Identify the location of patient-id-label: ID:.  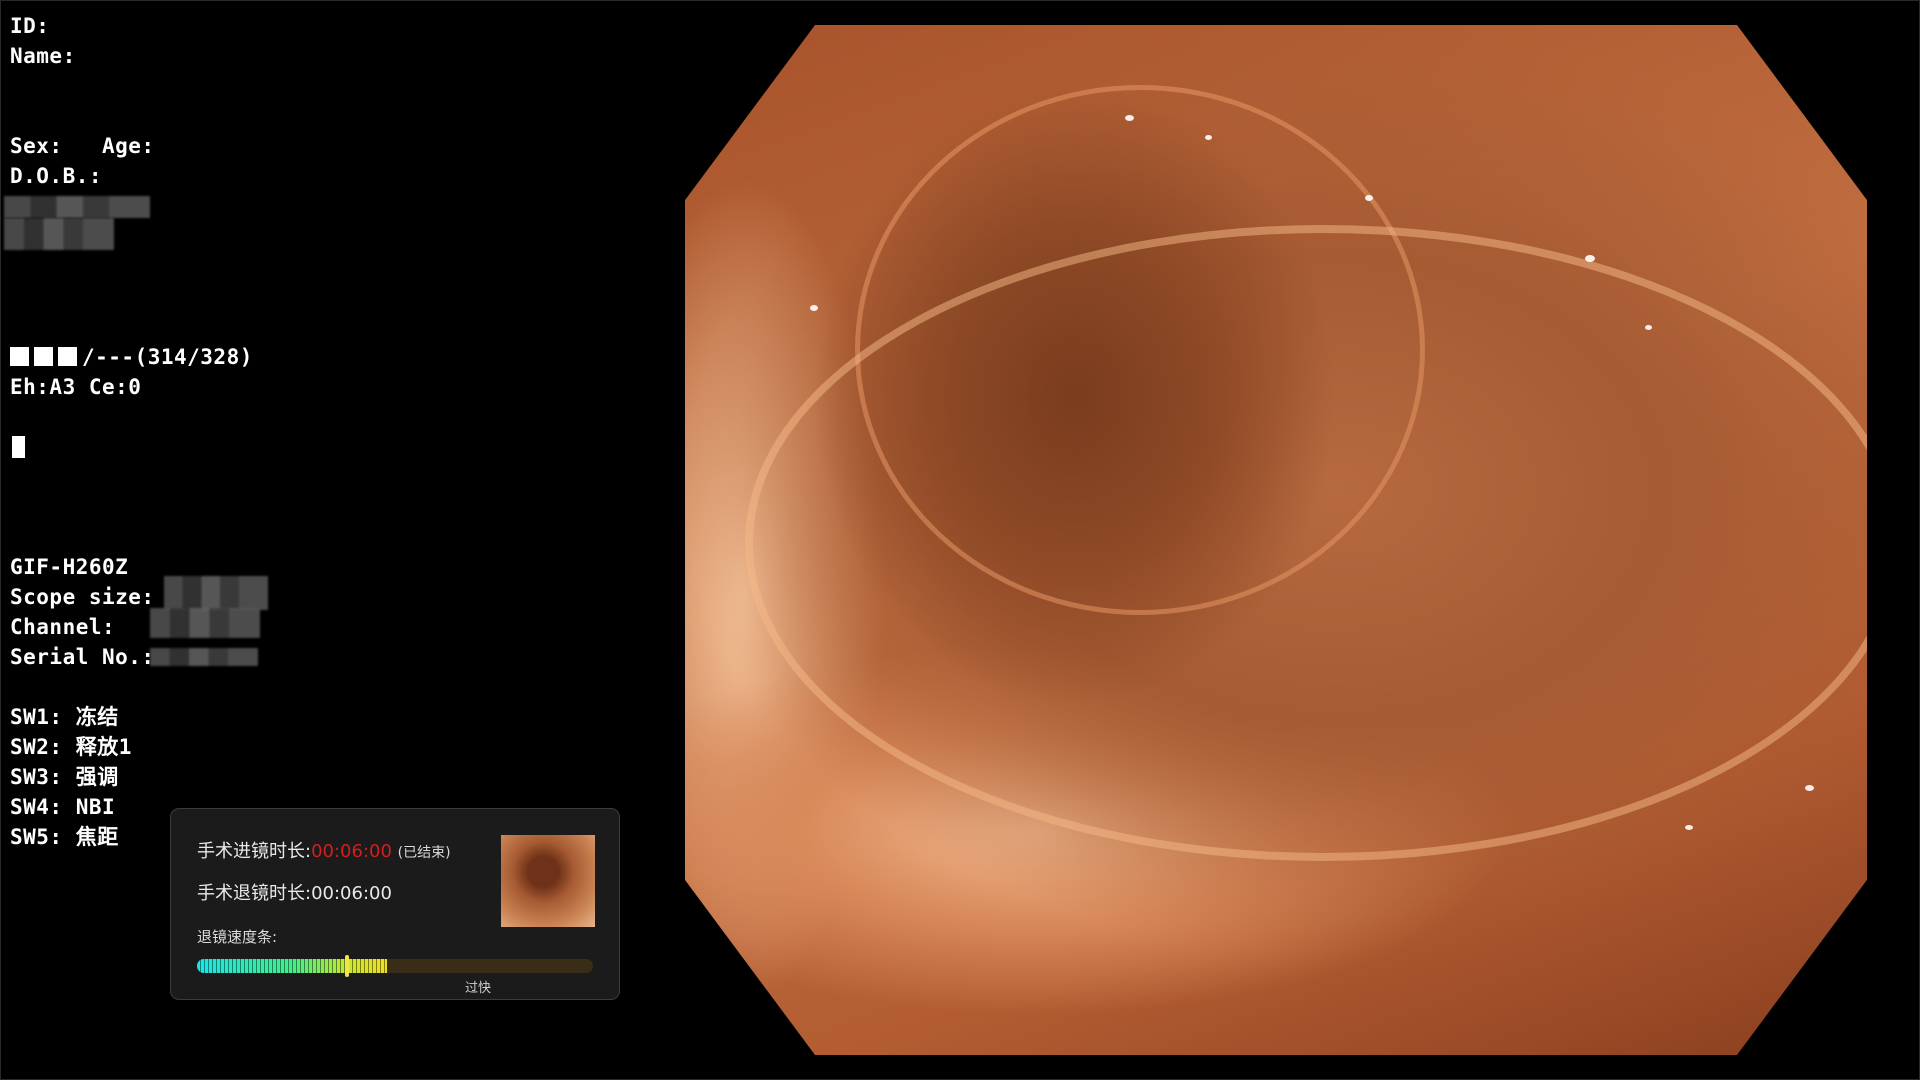
(30, 26).